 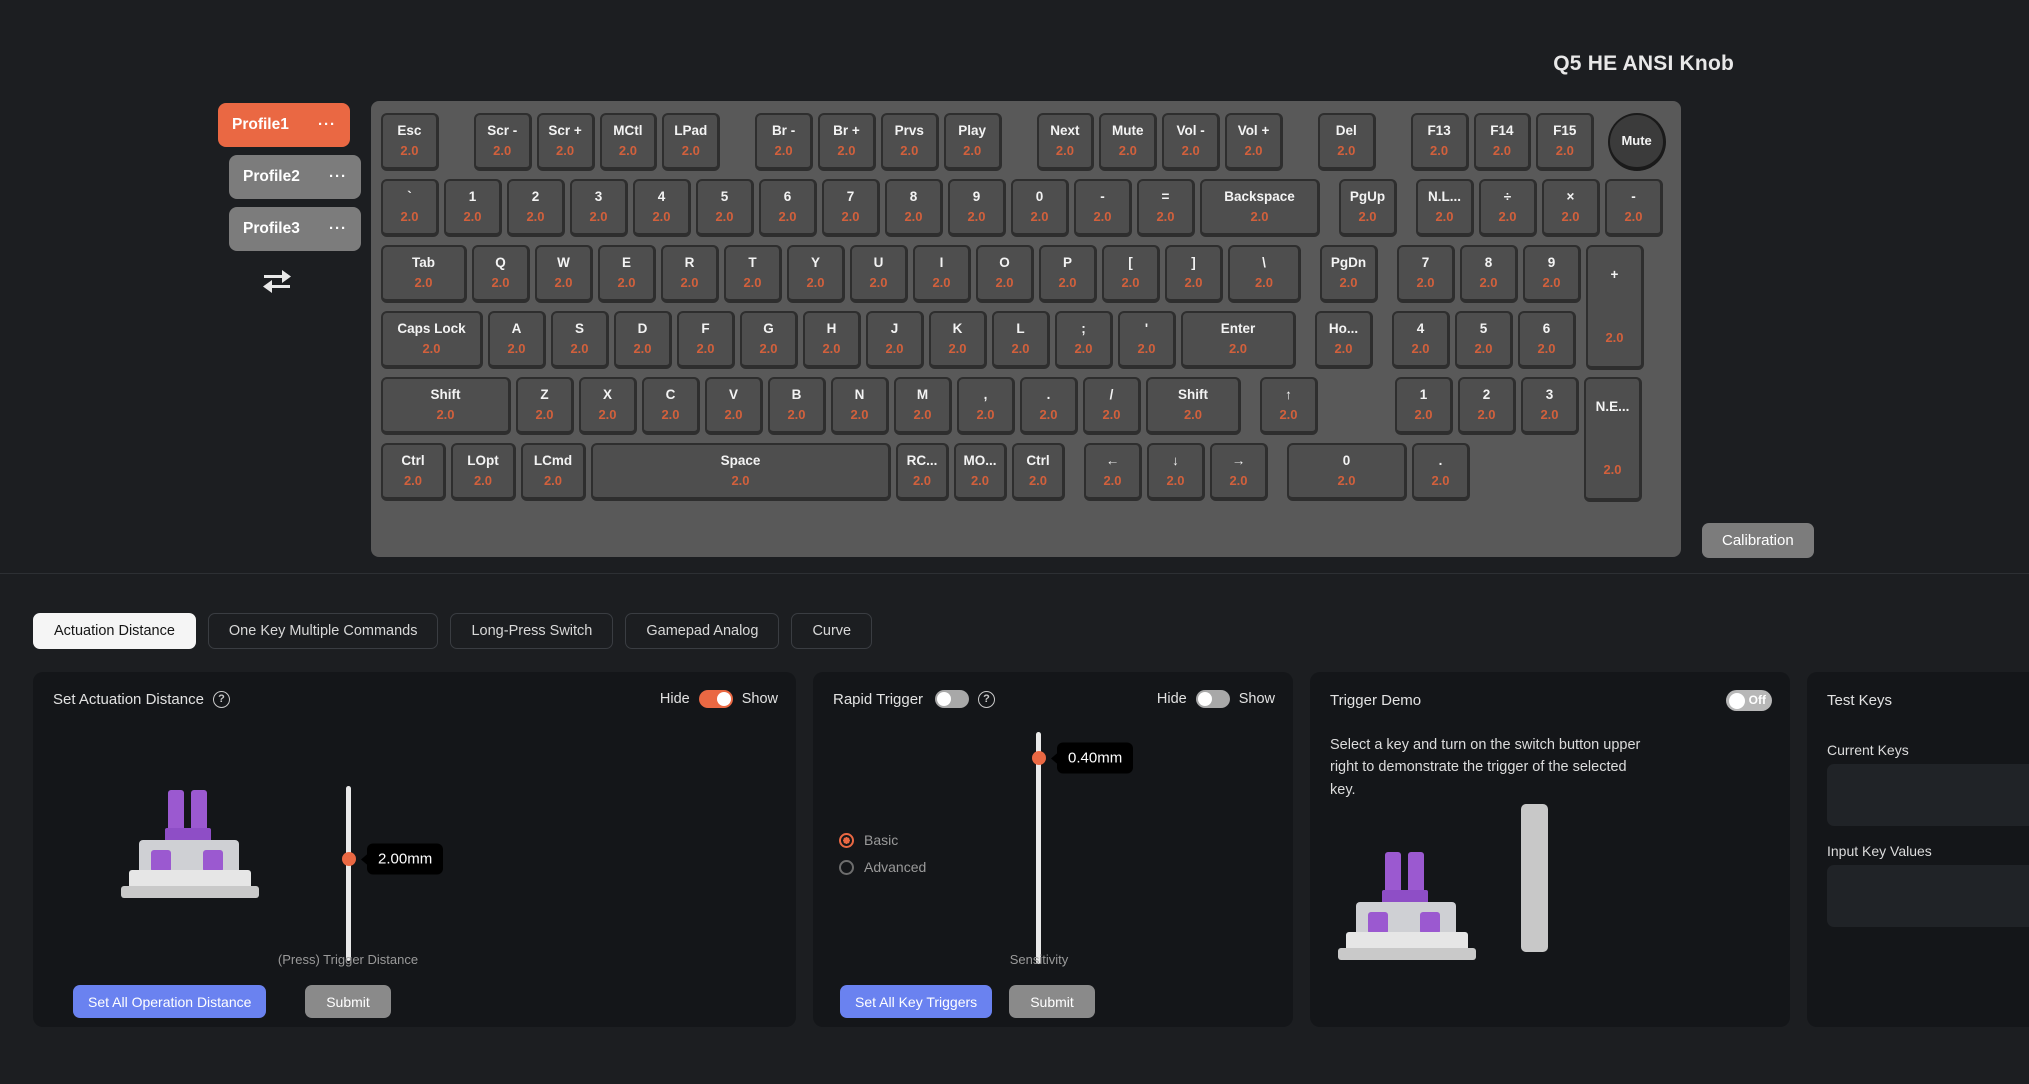 I want to click on keycap: I 2.0, so click(x=942, y=274).